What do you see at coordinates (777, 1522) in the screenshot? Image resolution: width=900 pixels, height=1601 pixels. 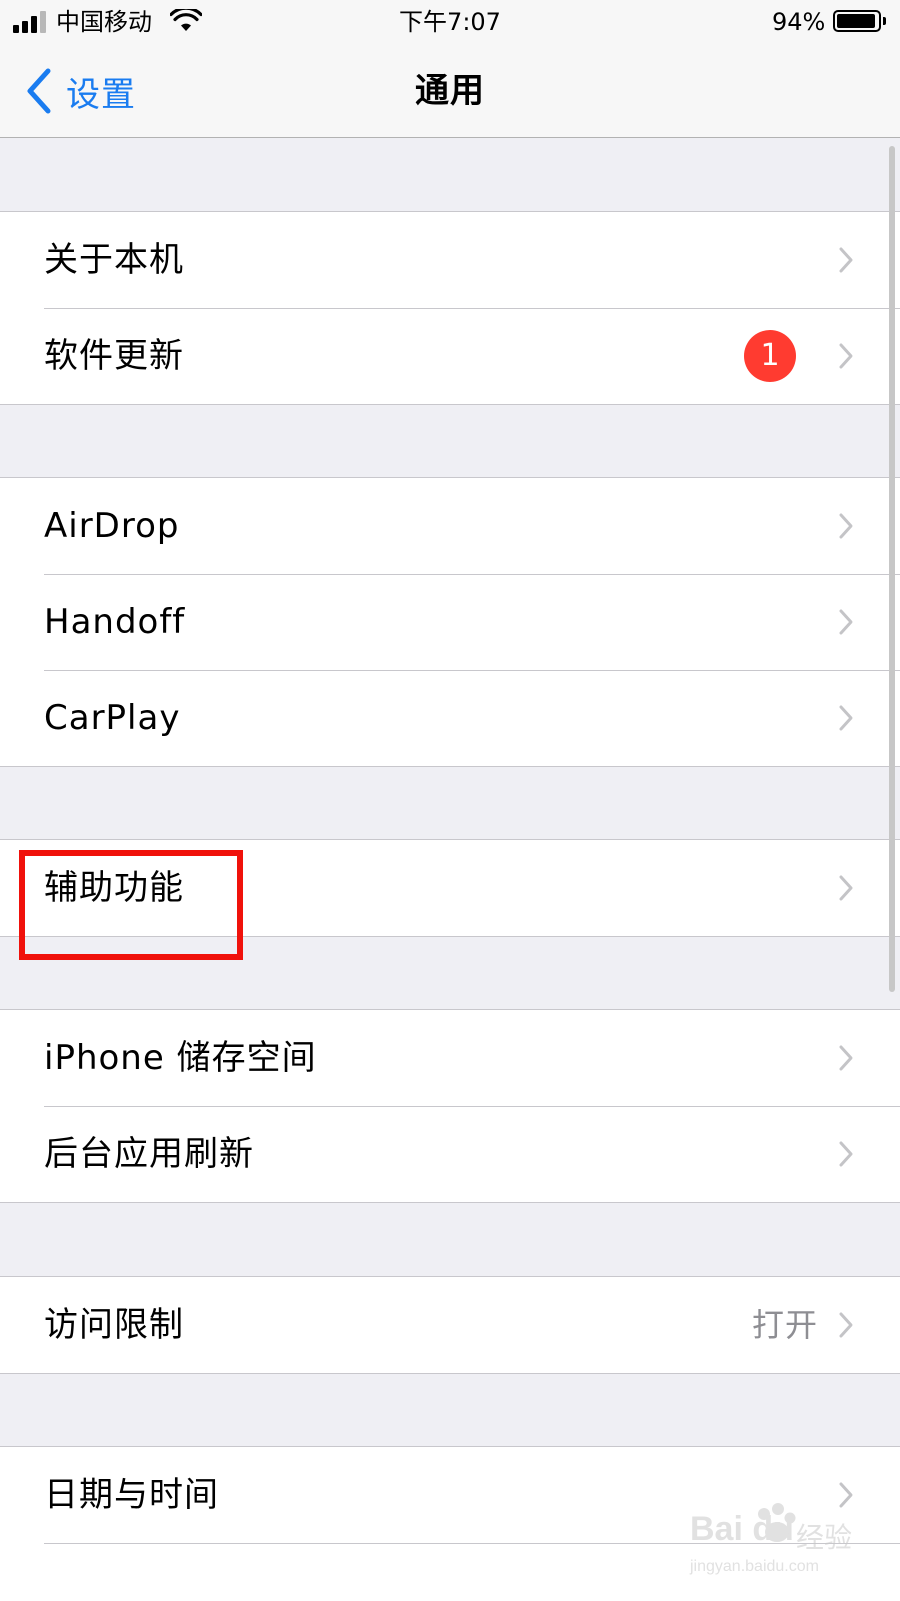 I see `paw-icon` at bounding box center [777, 1522].